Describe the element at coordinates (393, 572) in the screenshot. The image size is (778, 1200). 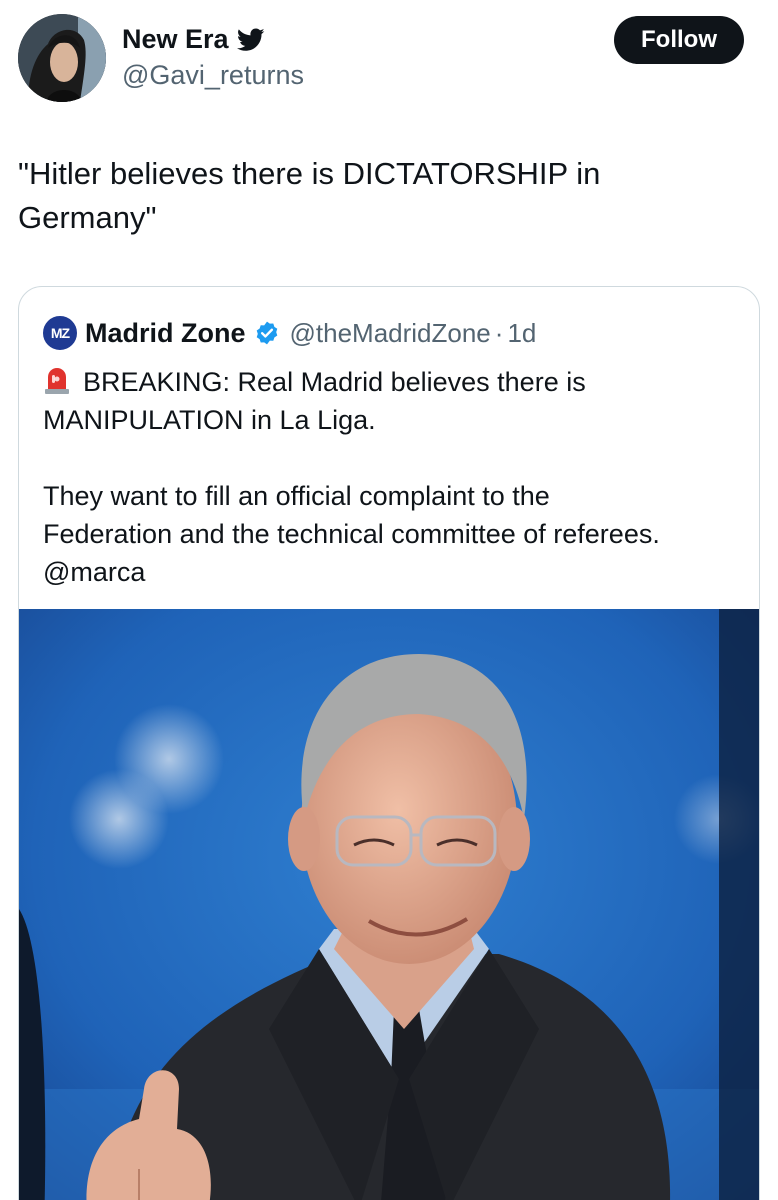
I see `quoted-text-mention: @marca` at that location.